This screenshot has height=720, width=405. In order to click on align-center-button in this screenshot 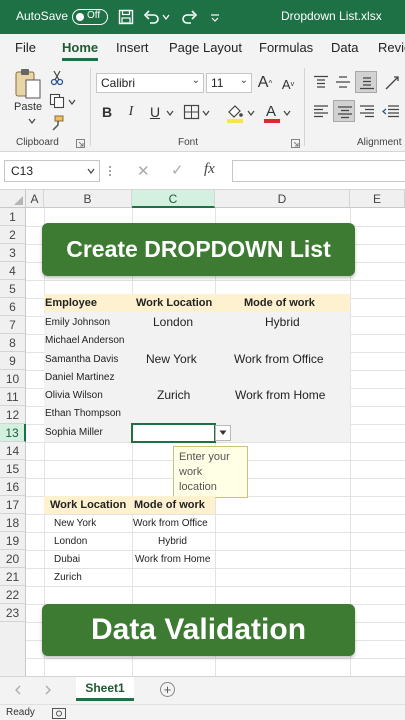, I will do `click(344, 111)`.